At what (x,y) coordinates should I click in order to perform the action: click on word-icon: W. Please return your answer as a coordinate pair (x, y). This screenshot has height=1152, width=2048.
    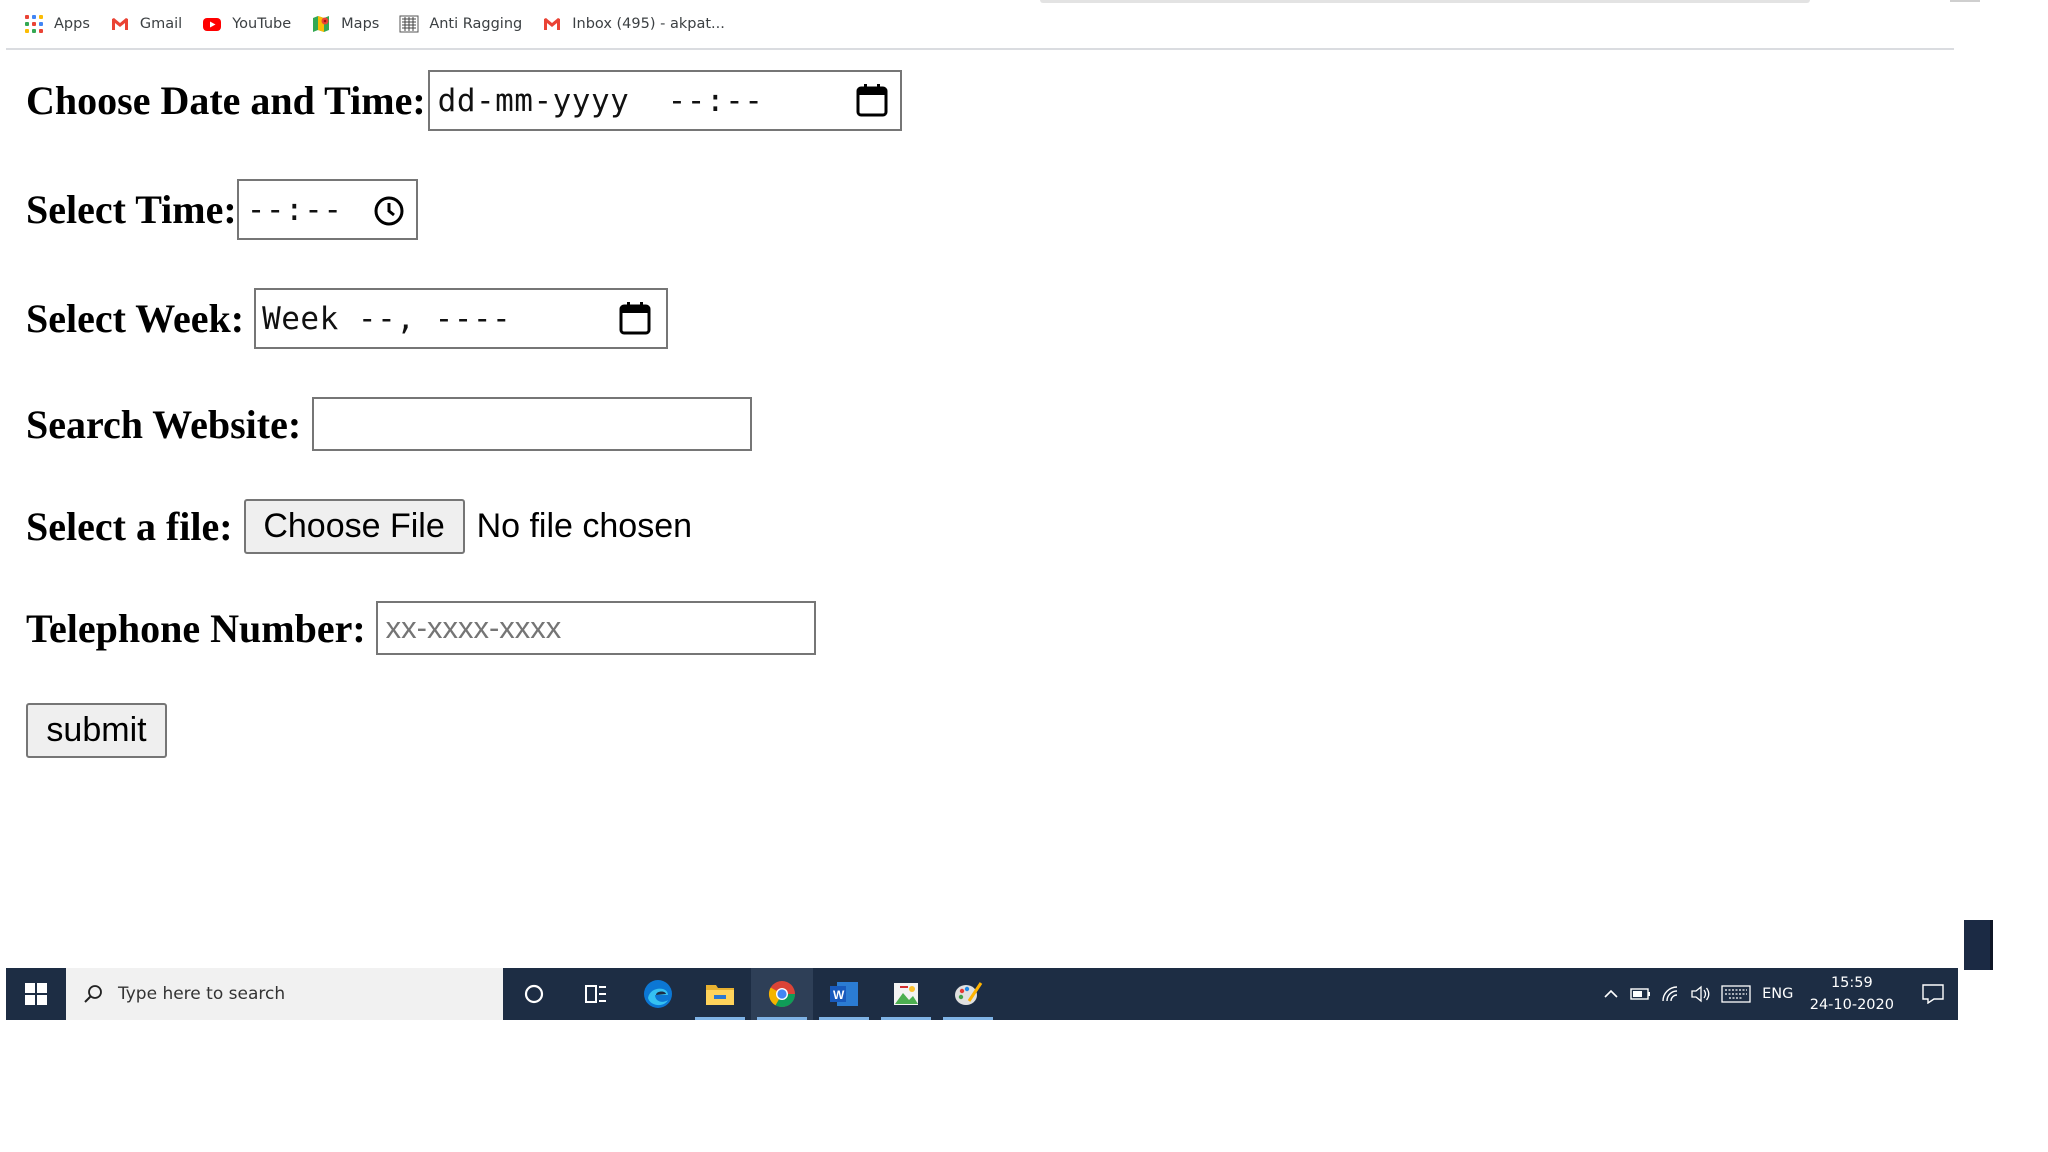
    Looking at the image, I should click on (844, 994).